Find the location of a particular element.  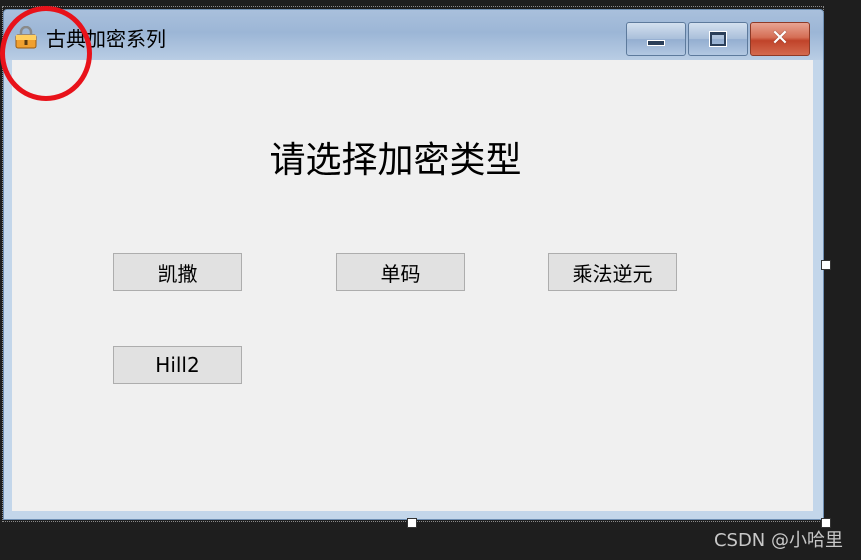

hill2-button: Hill2 is located at coordinates (177, 365).